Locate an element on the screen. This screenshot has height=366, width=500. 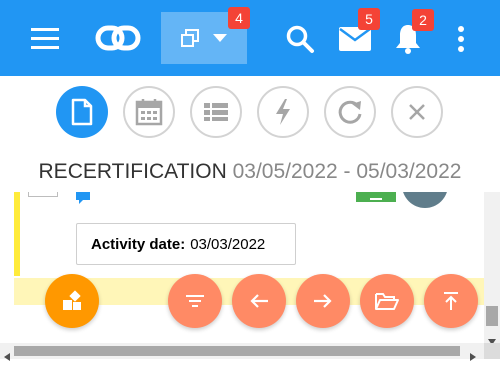
document-icon is located at coordinates (82, 112).